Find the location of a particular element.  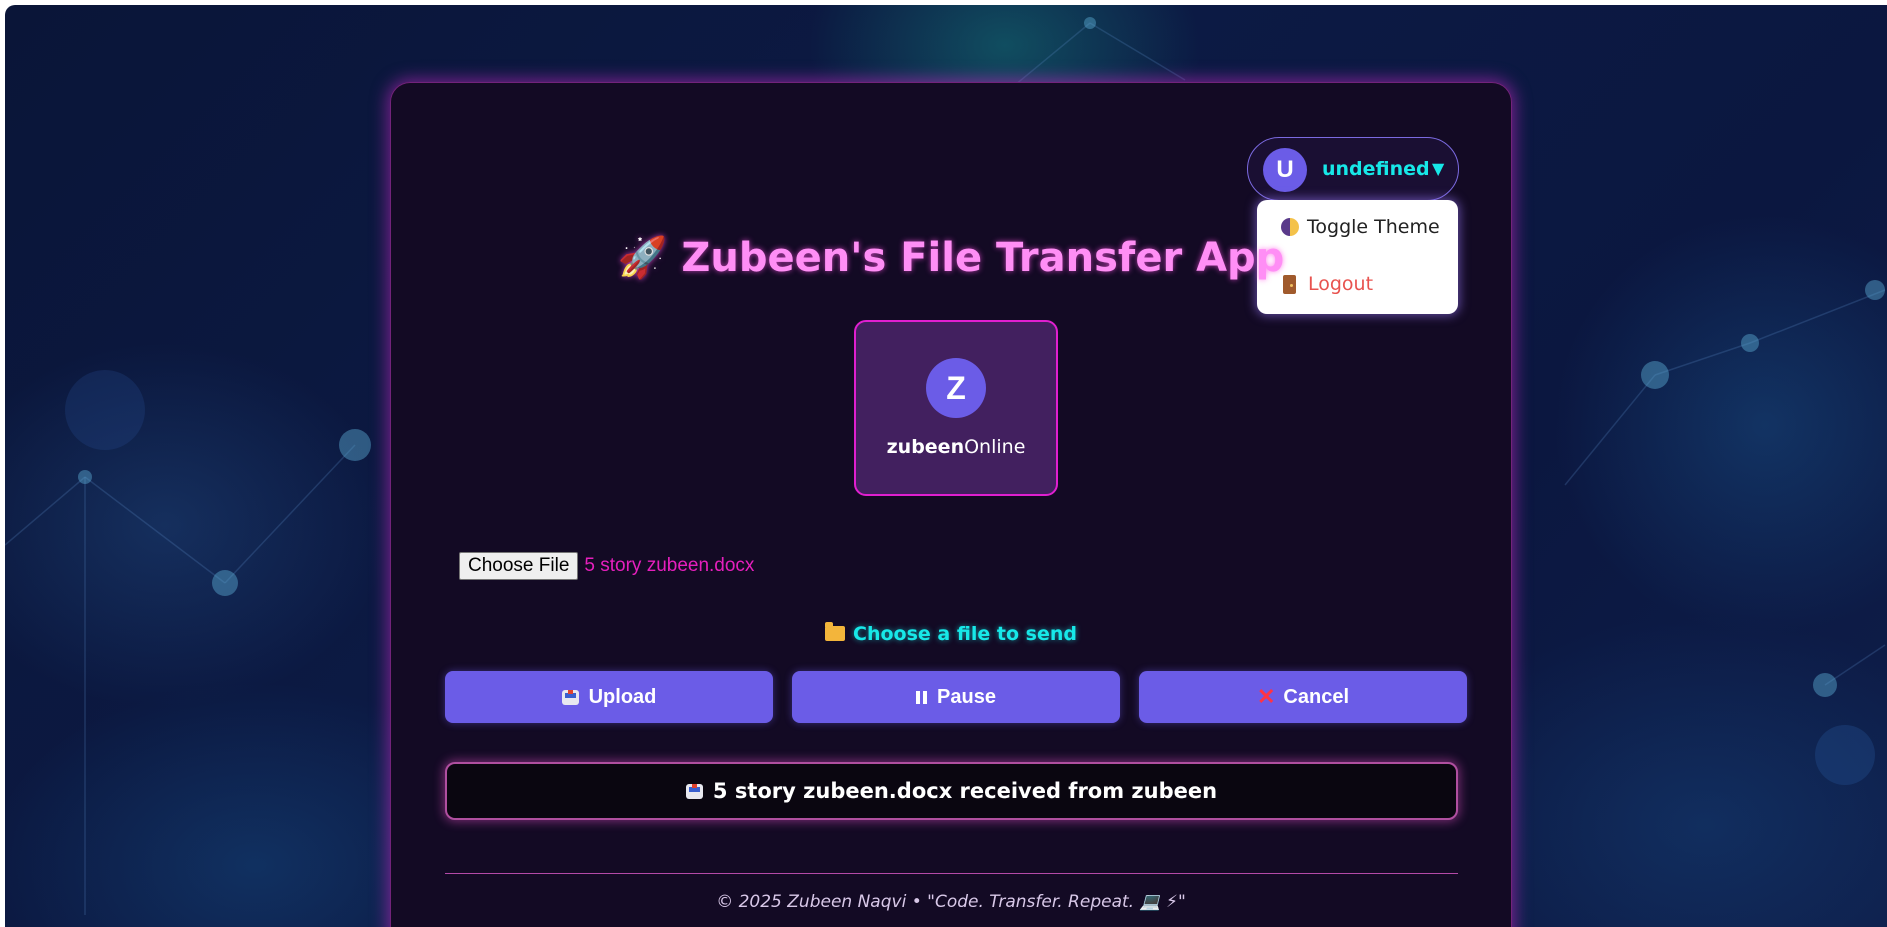

inbox-tray-icon is located at coordinates (694, 791).